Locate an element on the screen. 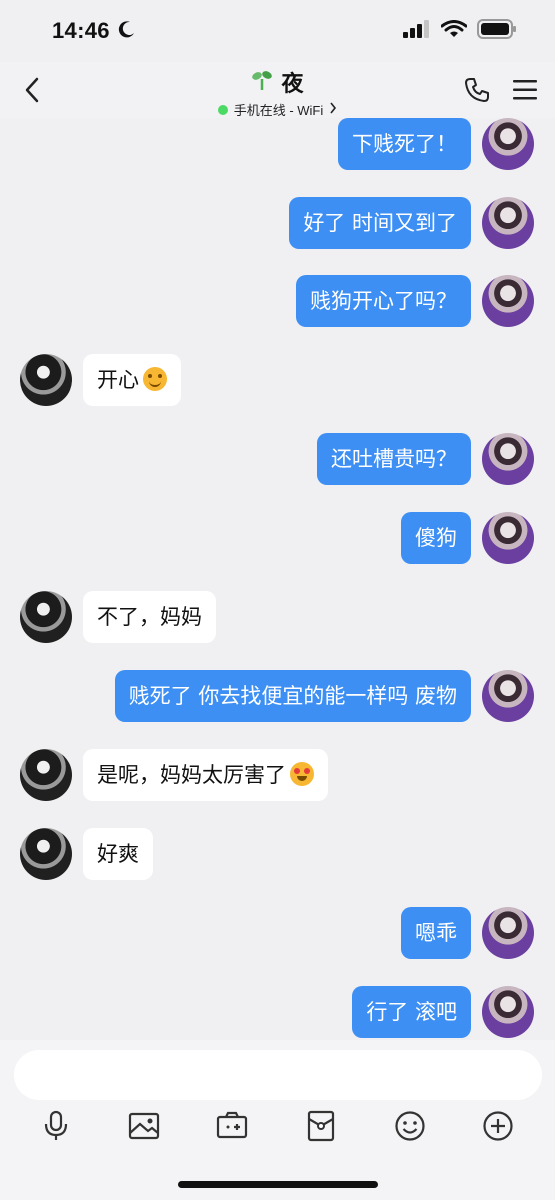  message-bubble-outgoing: 傻狗 is located at coordinates (436, 538).